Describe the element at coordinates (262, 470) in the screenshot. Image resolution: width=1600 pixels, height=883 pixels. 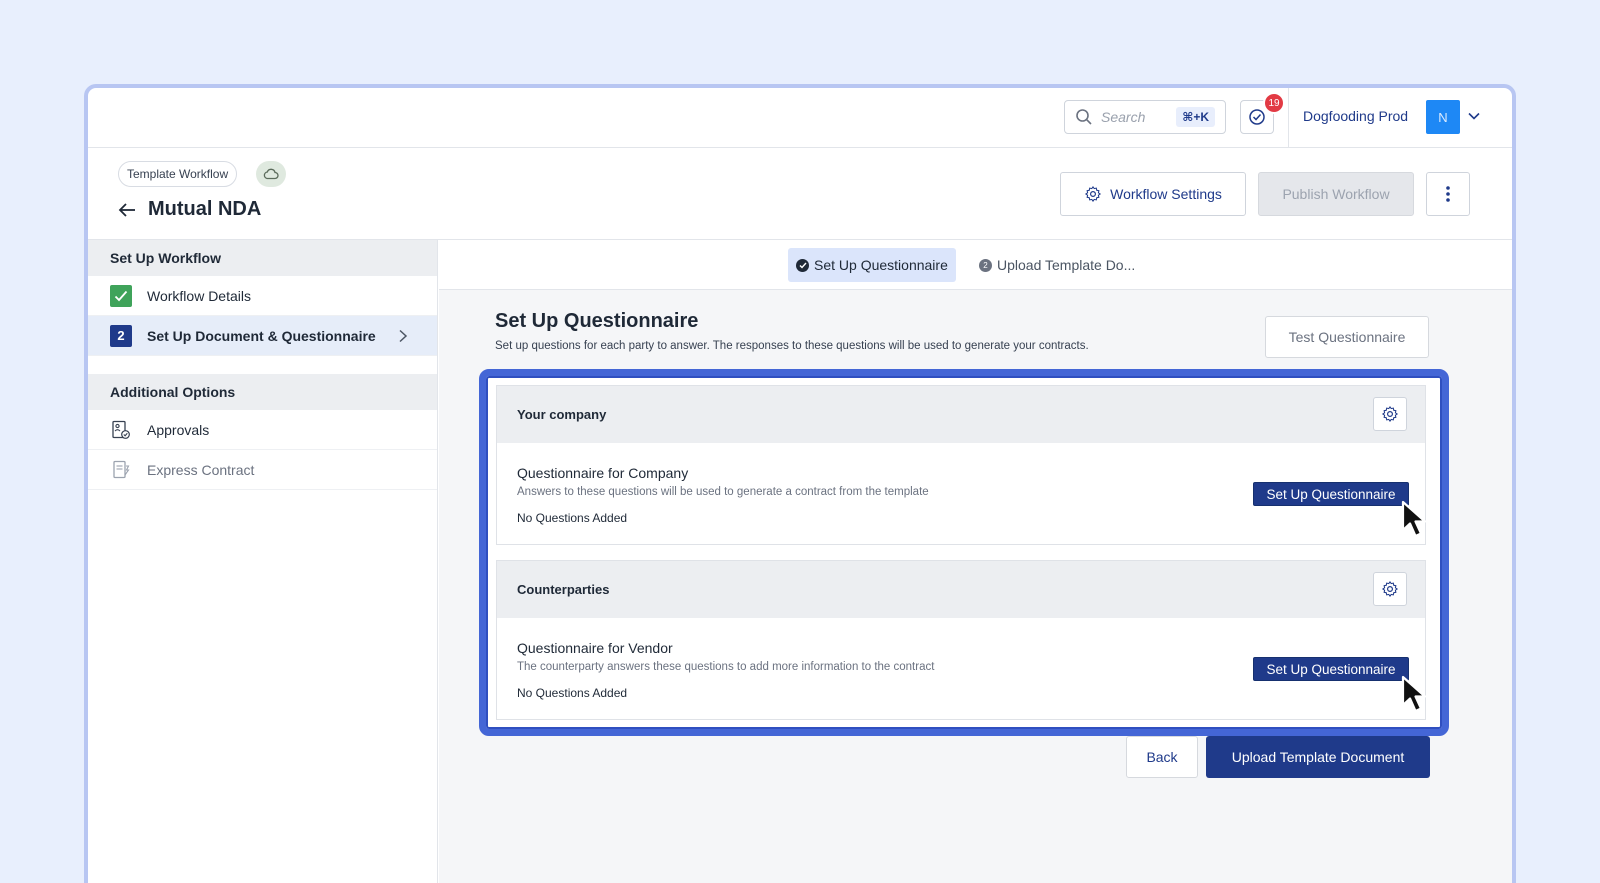
I see `sidebar-item-express-contract: Express Contract` at that location.